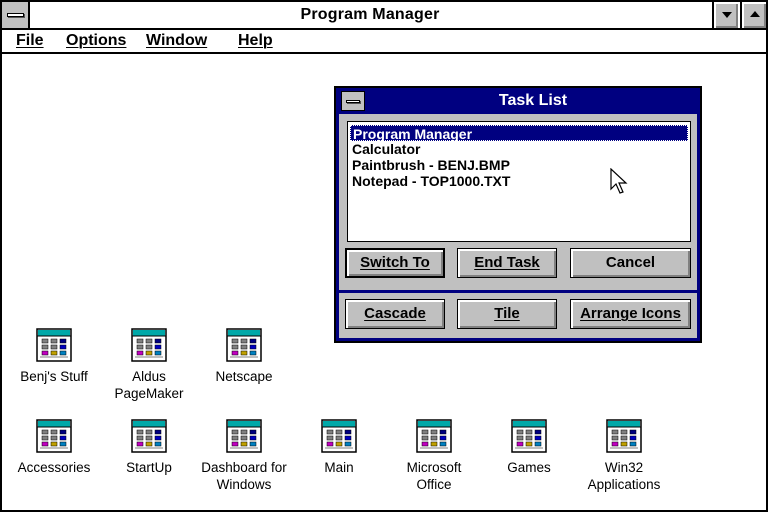 The height and width of the screenshot is (512, 768). I want to click on maximize-button, so click(753, 15).